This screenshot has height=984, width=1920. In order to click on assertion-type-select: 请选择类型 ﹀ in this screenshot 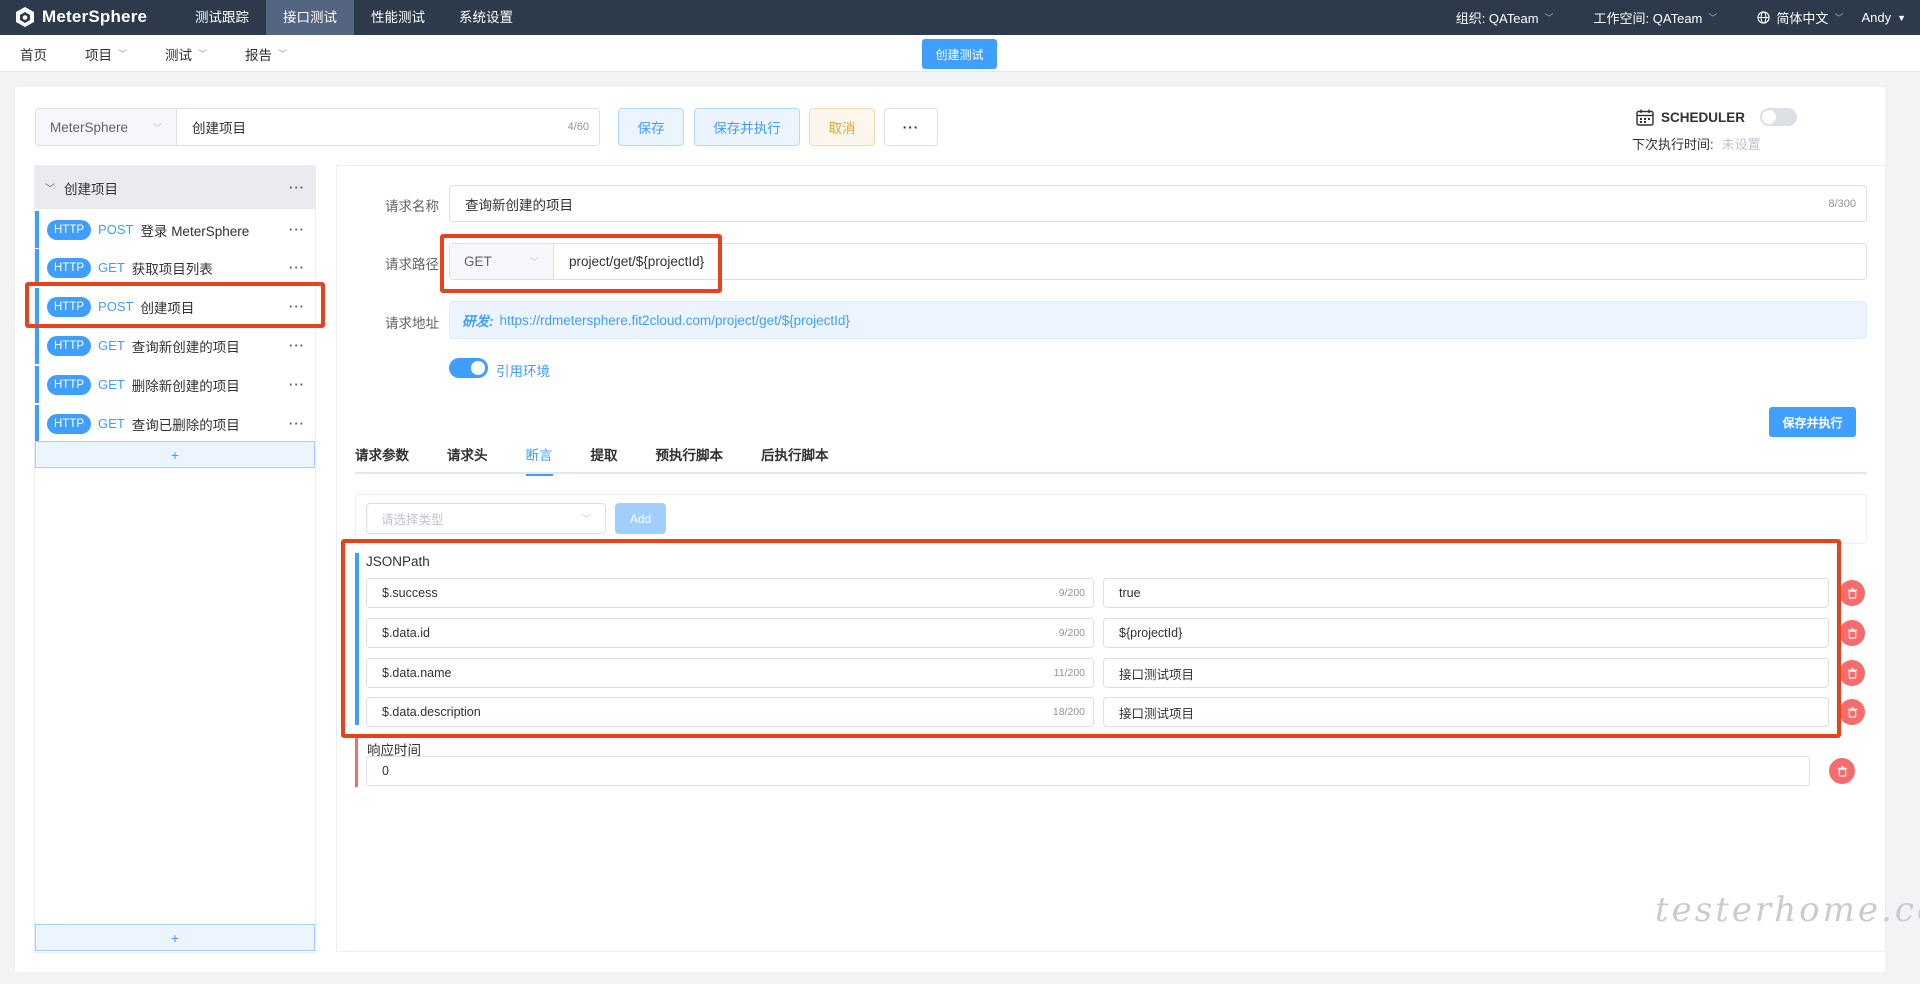, I will do `click(486, 518)`.